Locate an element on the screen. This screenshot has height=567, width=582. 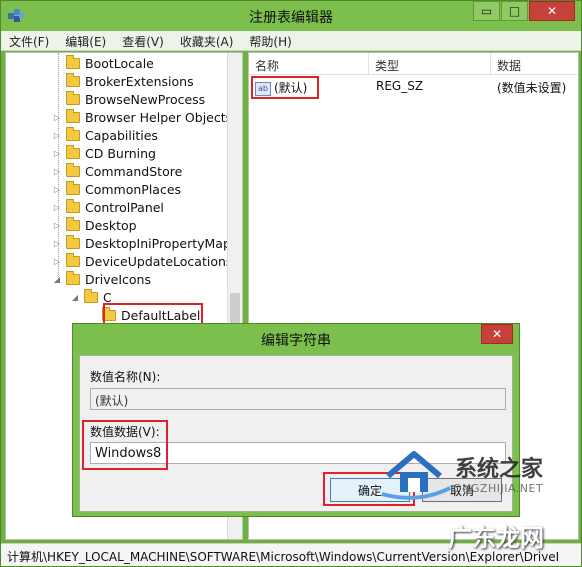
value-name-label: 数值名称(N): is located at coordinates (125, 377).